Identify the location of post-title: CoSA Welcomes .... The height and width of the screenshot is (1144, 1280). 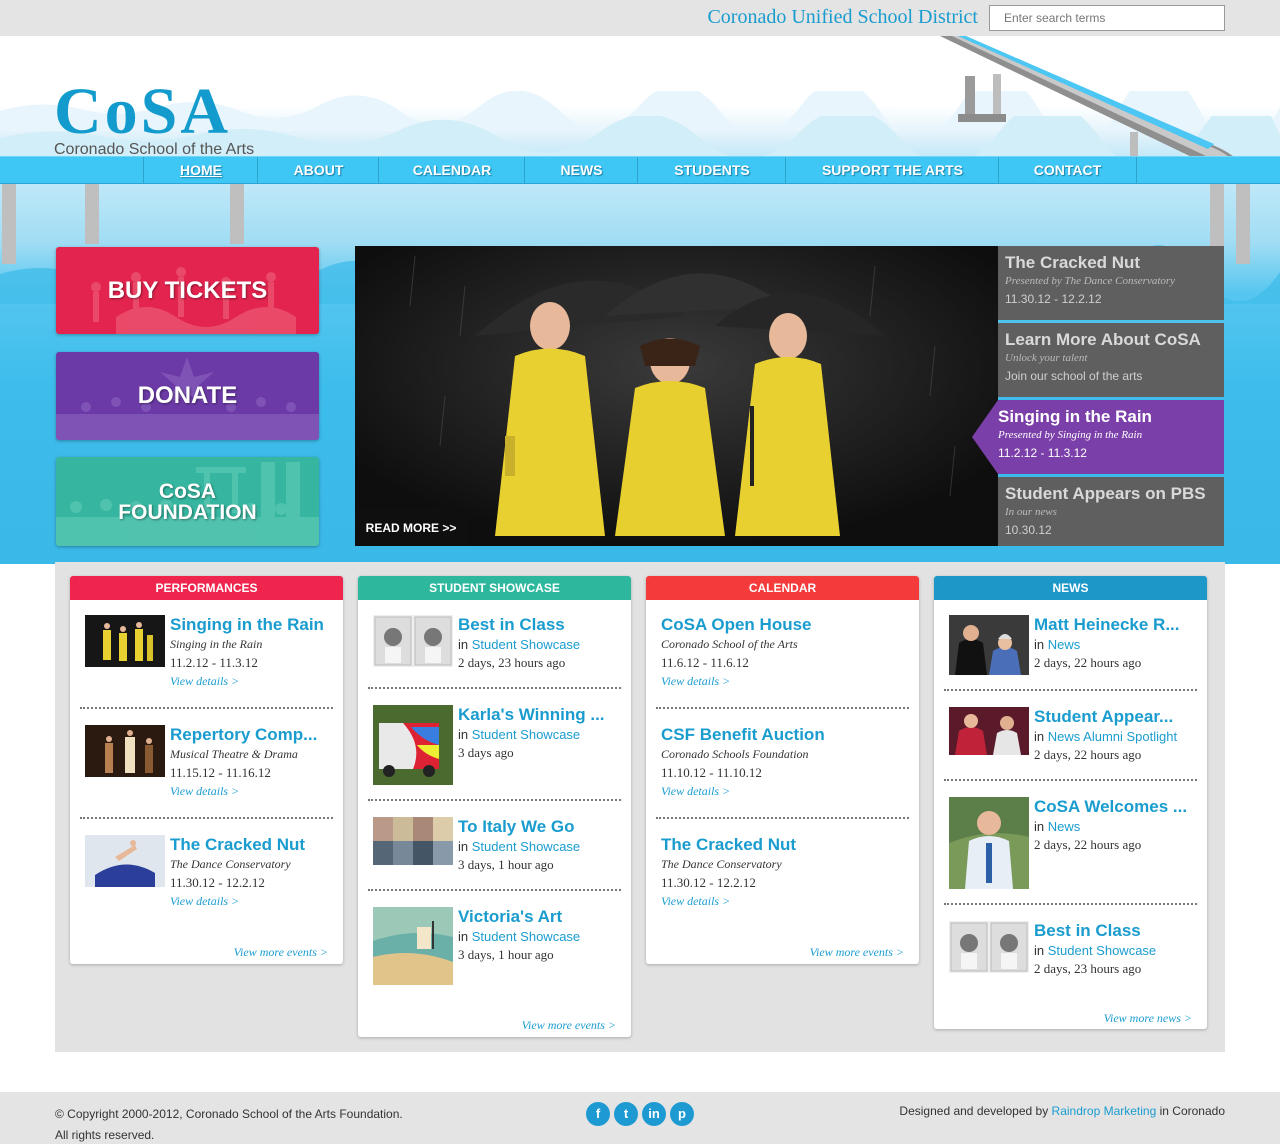
(1116, 807).